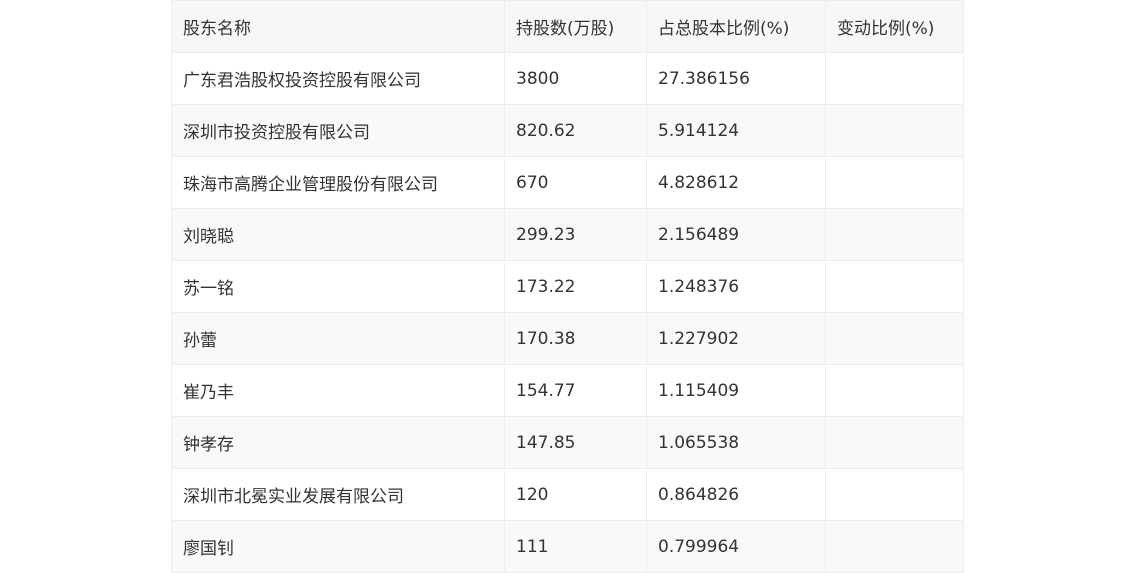 The width and height of the screenshot is (1134, 573). Describe the element at coordinates (575, 78) in the screenshot. I see `cell-shares-held: 3800` at that location.